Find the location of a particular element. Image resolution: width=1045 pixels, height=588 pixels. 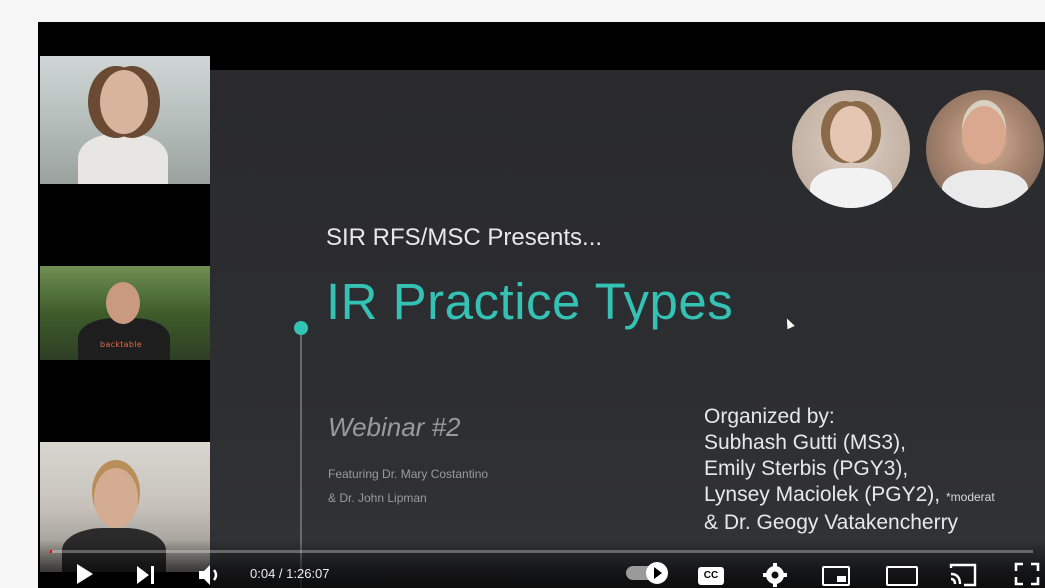

gear-icon is located at coordinates (775, 575).